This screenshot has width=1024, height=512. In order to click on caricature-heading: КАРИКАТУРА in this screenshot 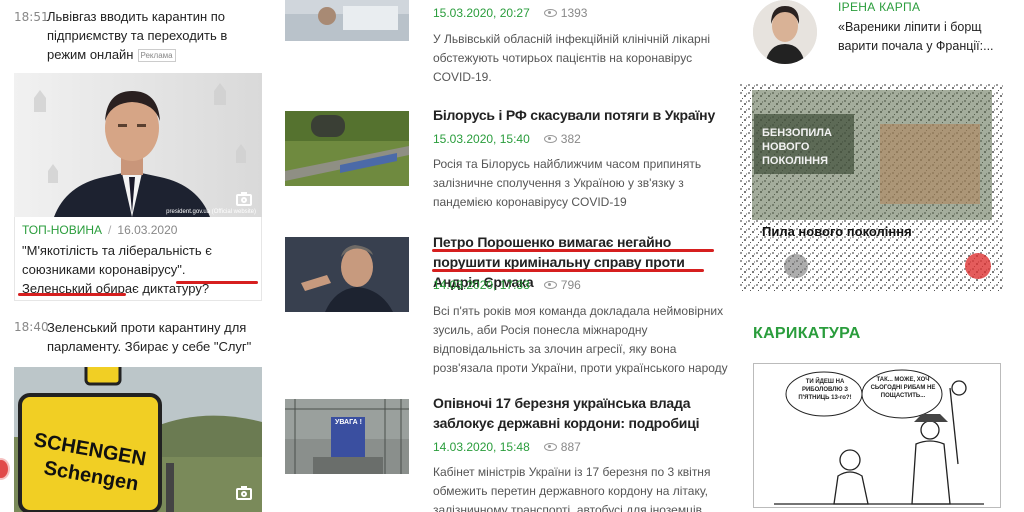, I will do `click(807, 334)`.